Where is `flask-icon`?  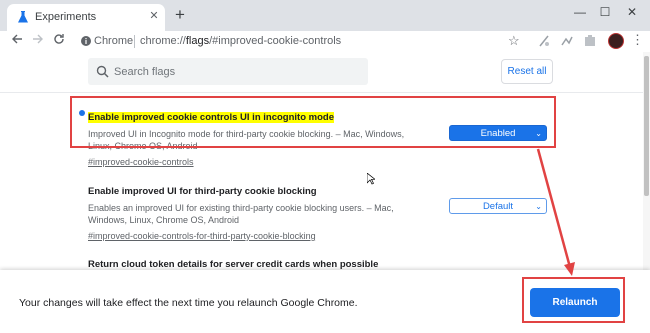
flask-icon is located at coordinates (23, 17).